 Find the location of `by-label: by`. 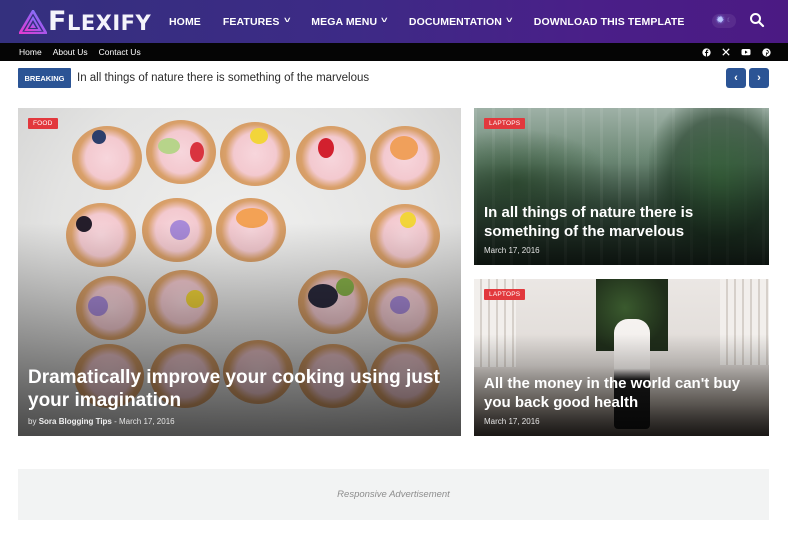

by-label: by is located at coordinates (32, 421).